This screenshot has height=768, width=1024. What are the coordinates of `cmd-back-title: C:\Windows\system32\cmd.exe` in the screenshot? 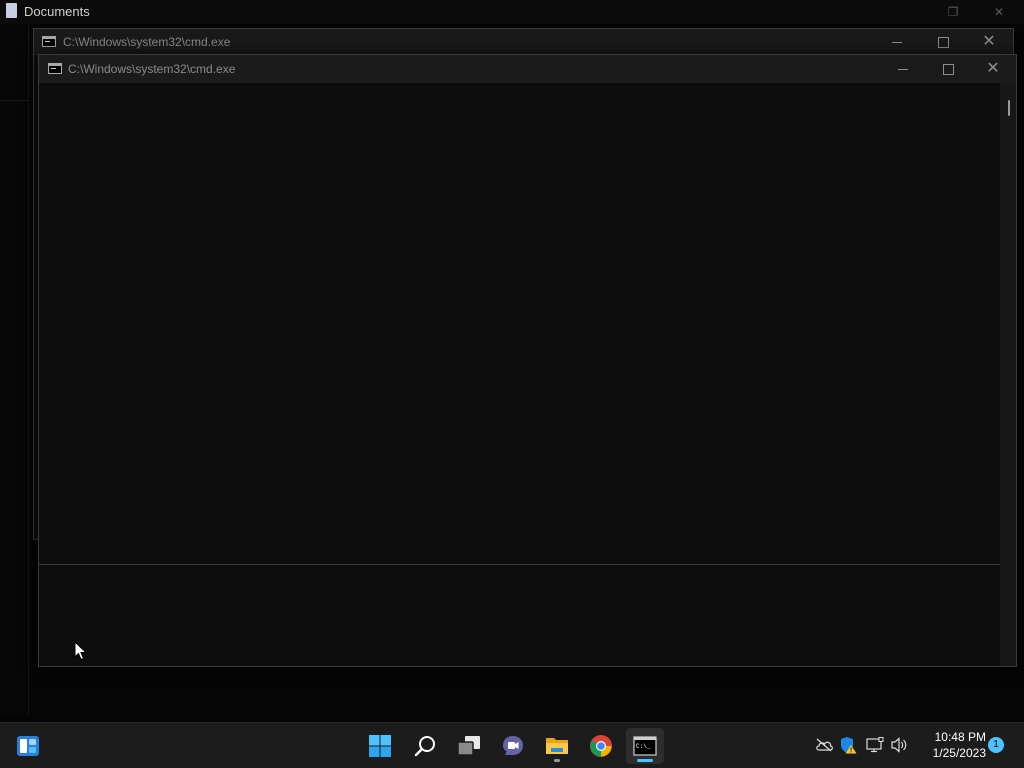 It's located at (147, 42).